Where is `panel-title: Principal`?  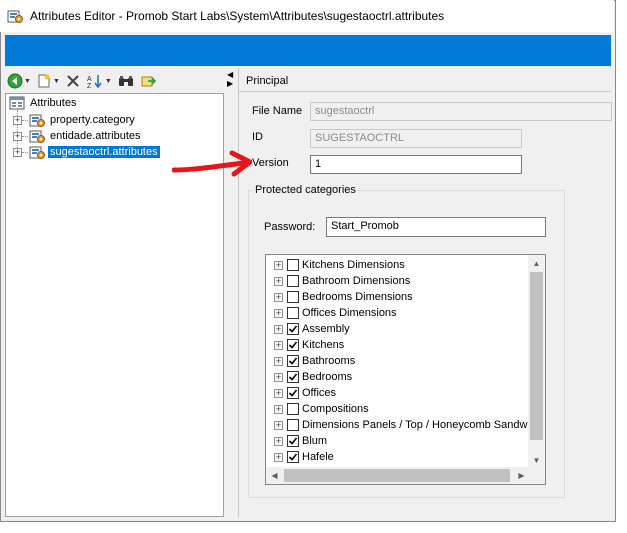
panel-title: Principal is located at coordinates (267, 81).